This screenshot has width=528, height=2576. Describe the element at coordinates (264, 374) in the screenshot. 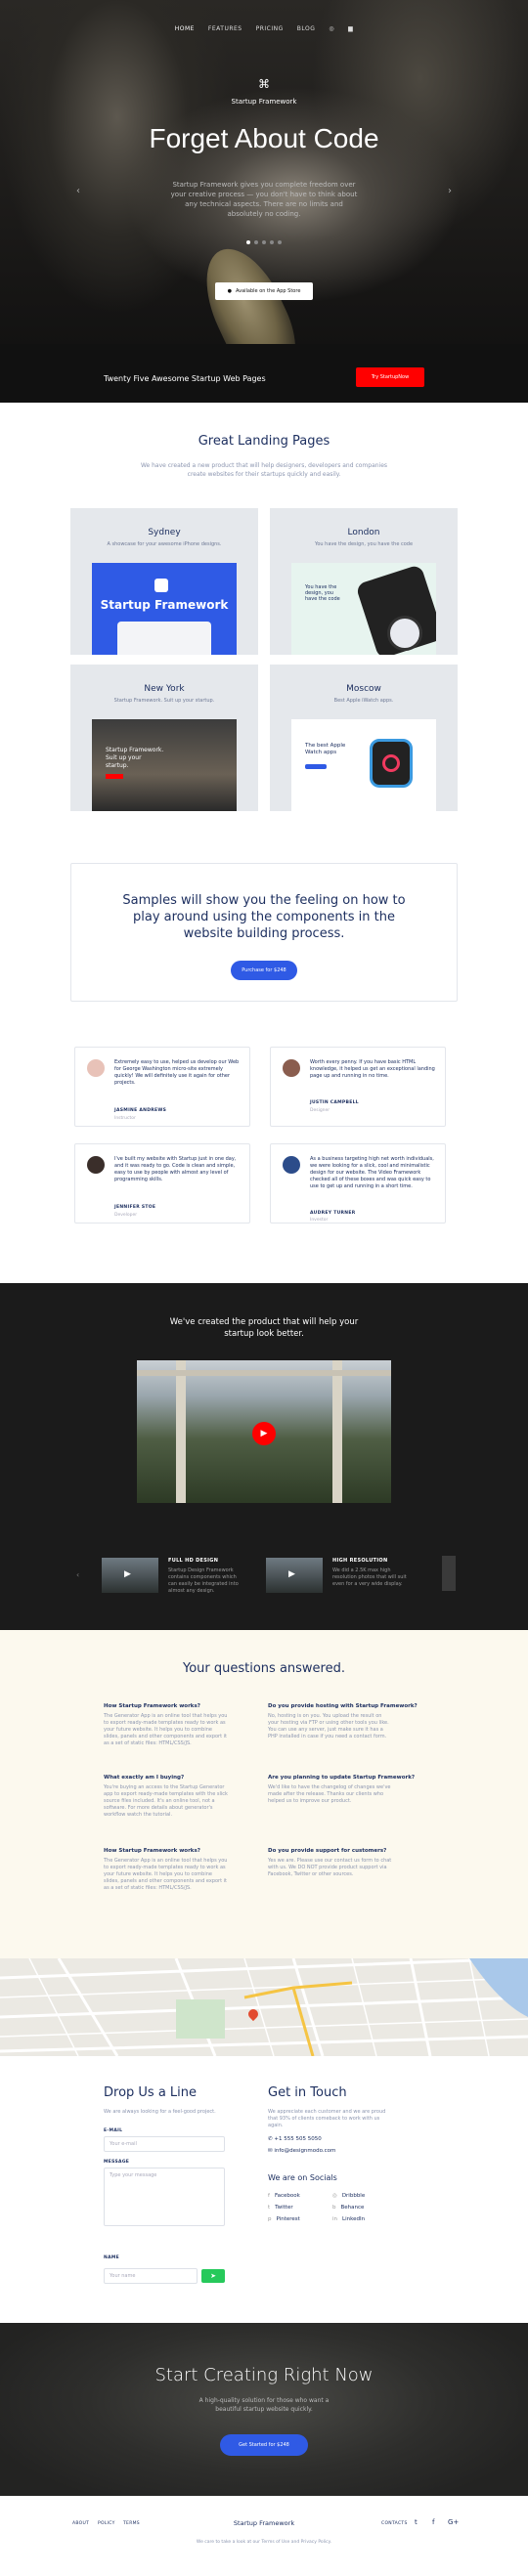

I see `hero-bar` at that location.